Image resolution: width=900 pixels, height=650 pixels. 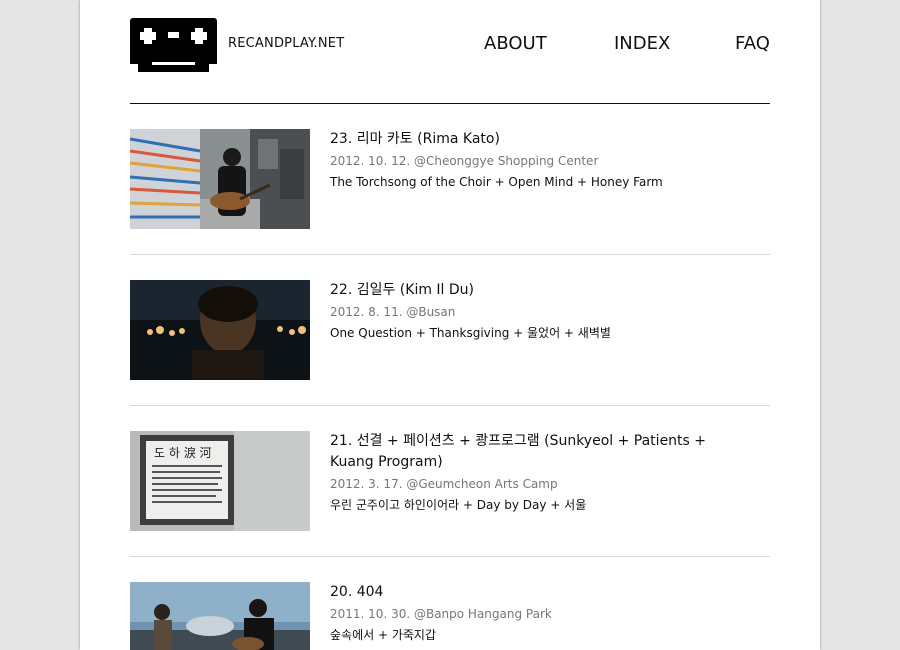 I want to click on entry-meta: 2012. 3. 17. @Geumcheon Arts Camp, so click(x=444, y=484).